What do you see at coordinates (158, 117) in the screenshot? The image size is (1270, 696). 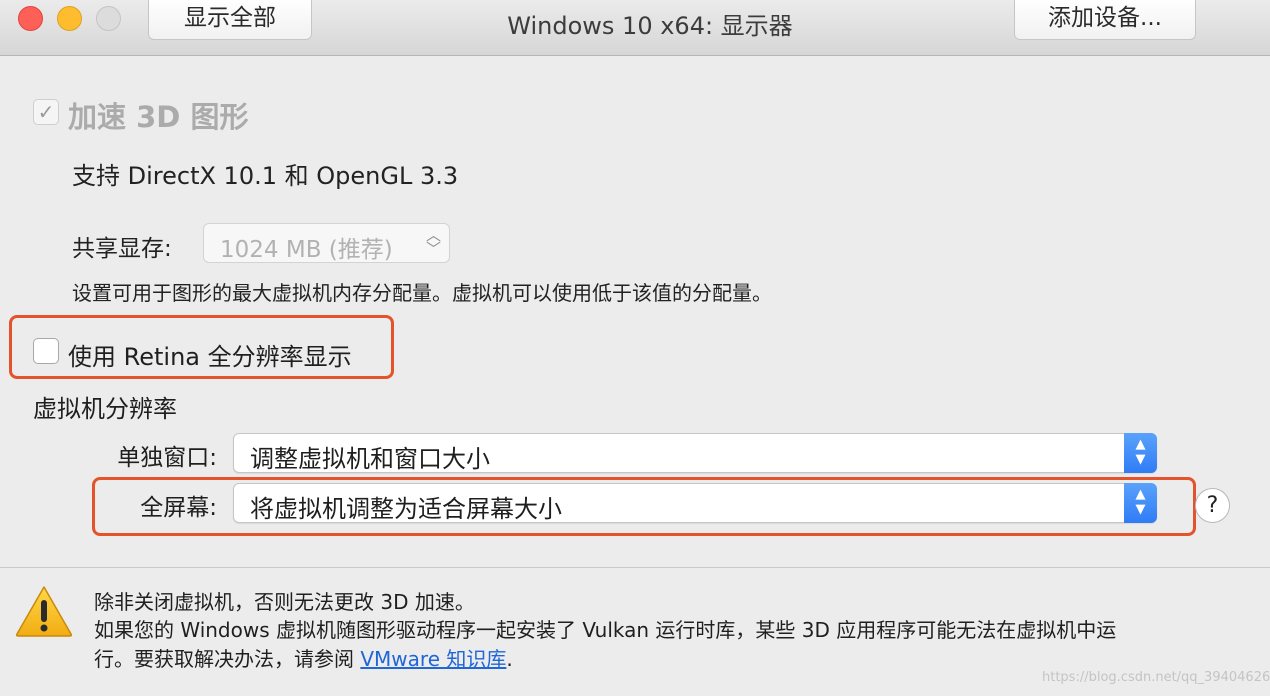 I see `accelerate-3d-label: 加速 3D 图形` at bounding box center [158, 117].